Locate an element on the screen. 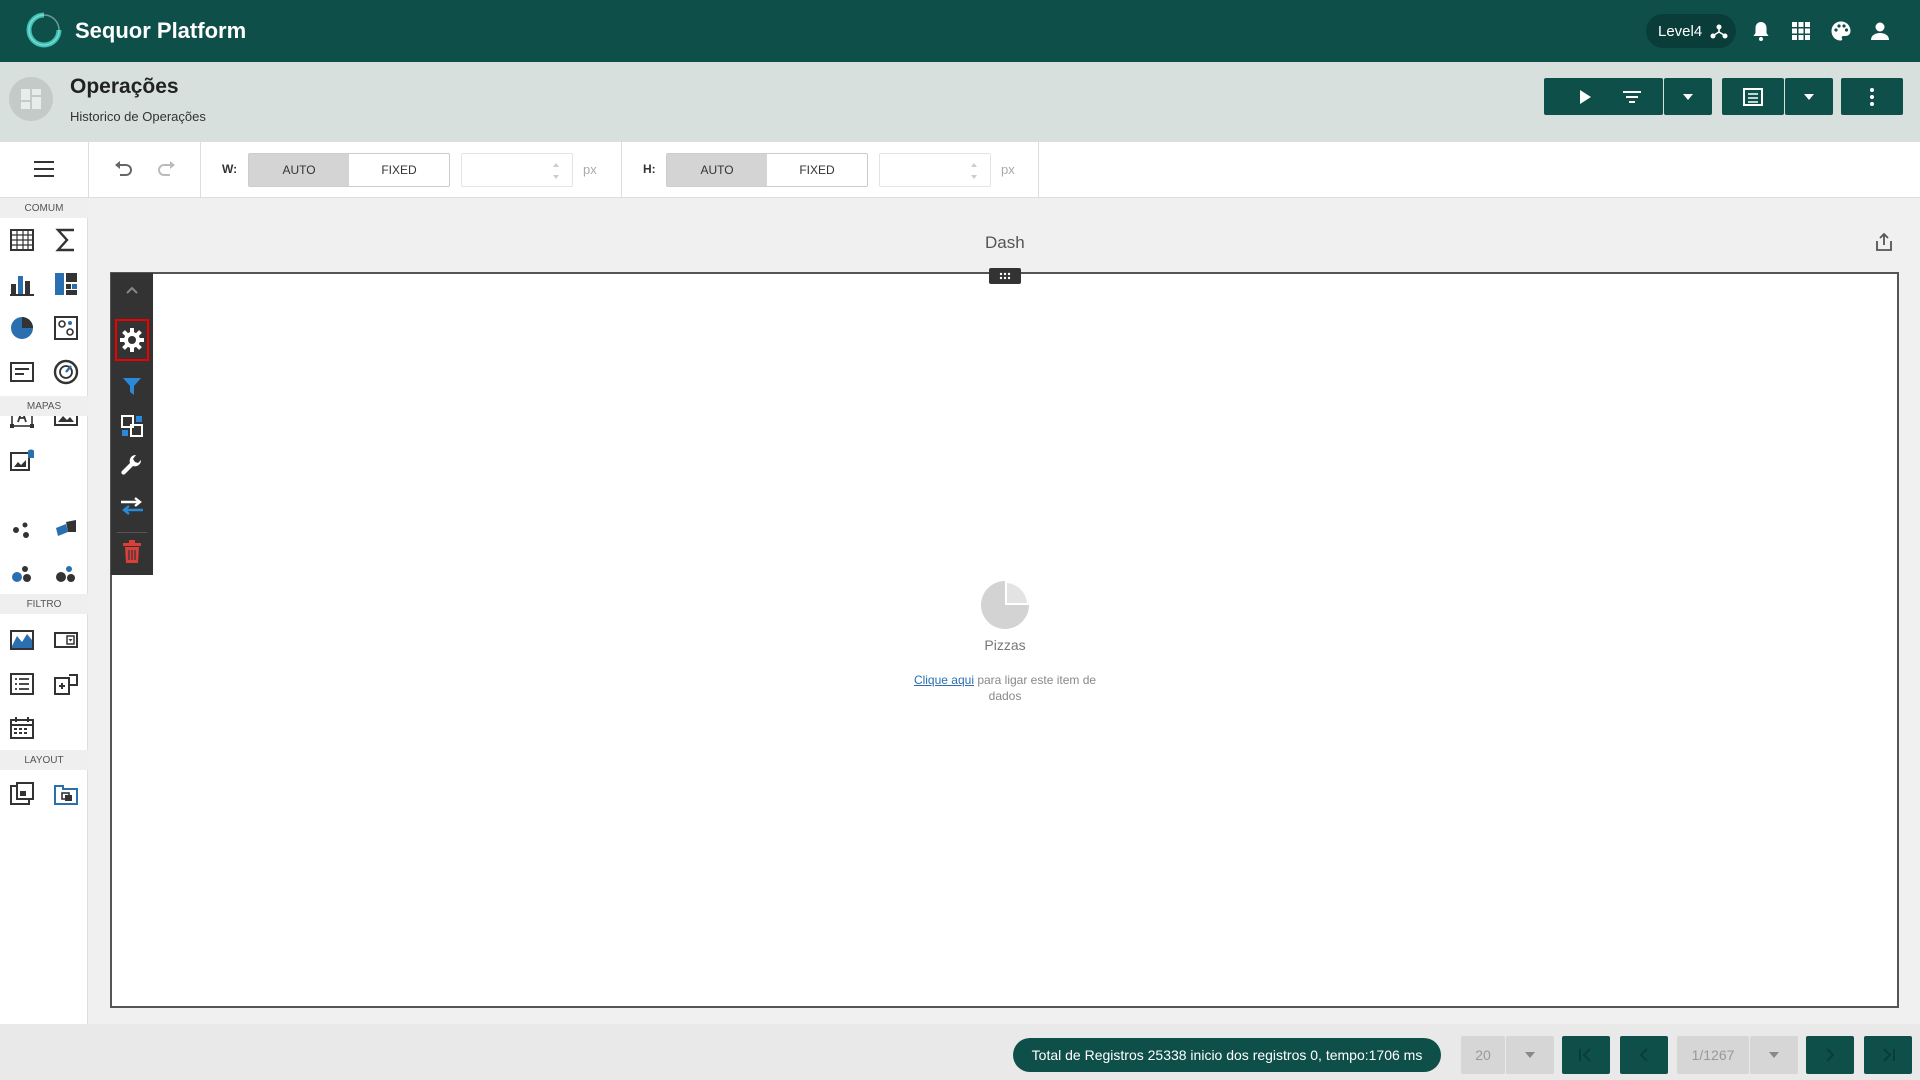 Image resolution: width=1920 pixels, height=1080 pixels. level-label: Level4 is located at coordinates (1680, 31).